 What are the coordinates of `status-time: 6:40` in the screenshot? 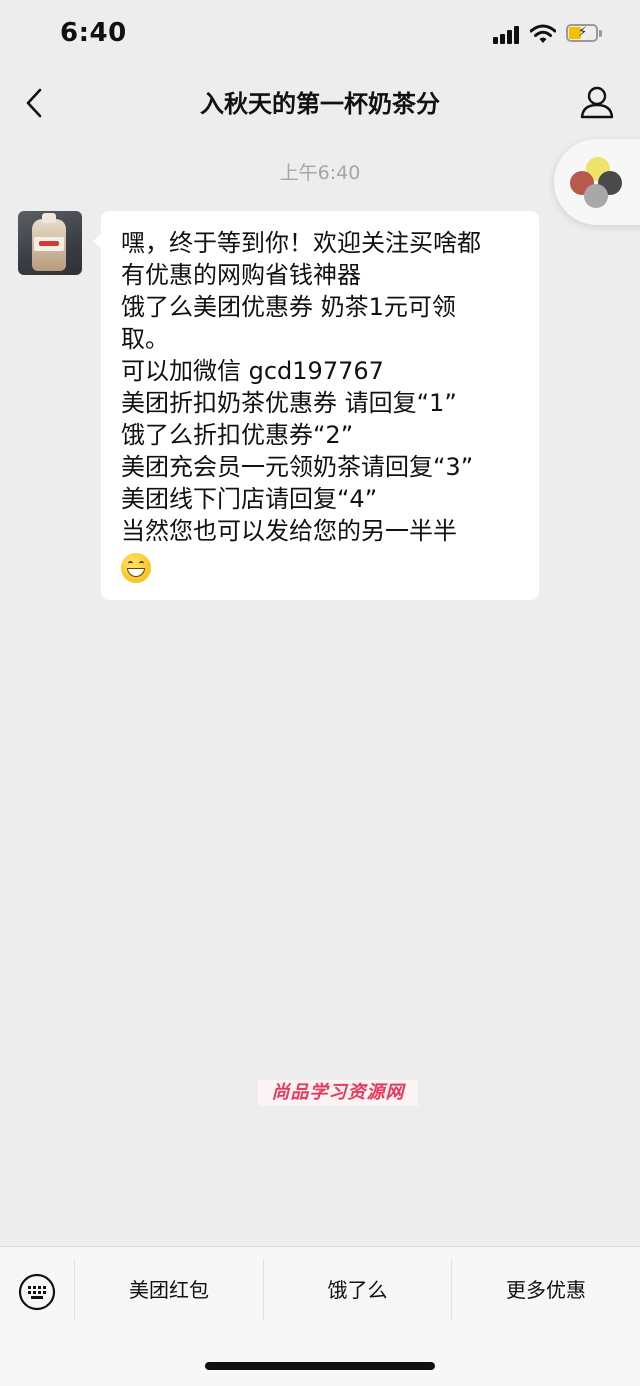 It's located at (93, 33).